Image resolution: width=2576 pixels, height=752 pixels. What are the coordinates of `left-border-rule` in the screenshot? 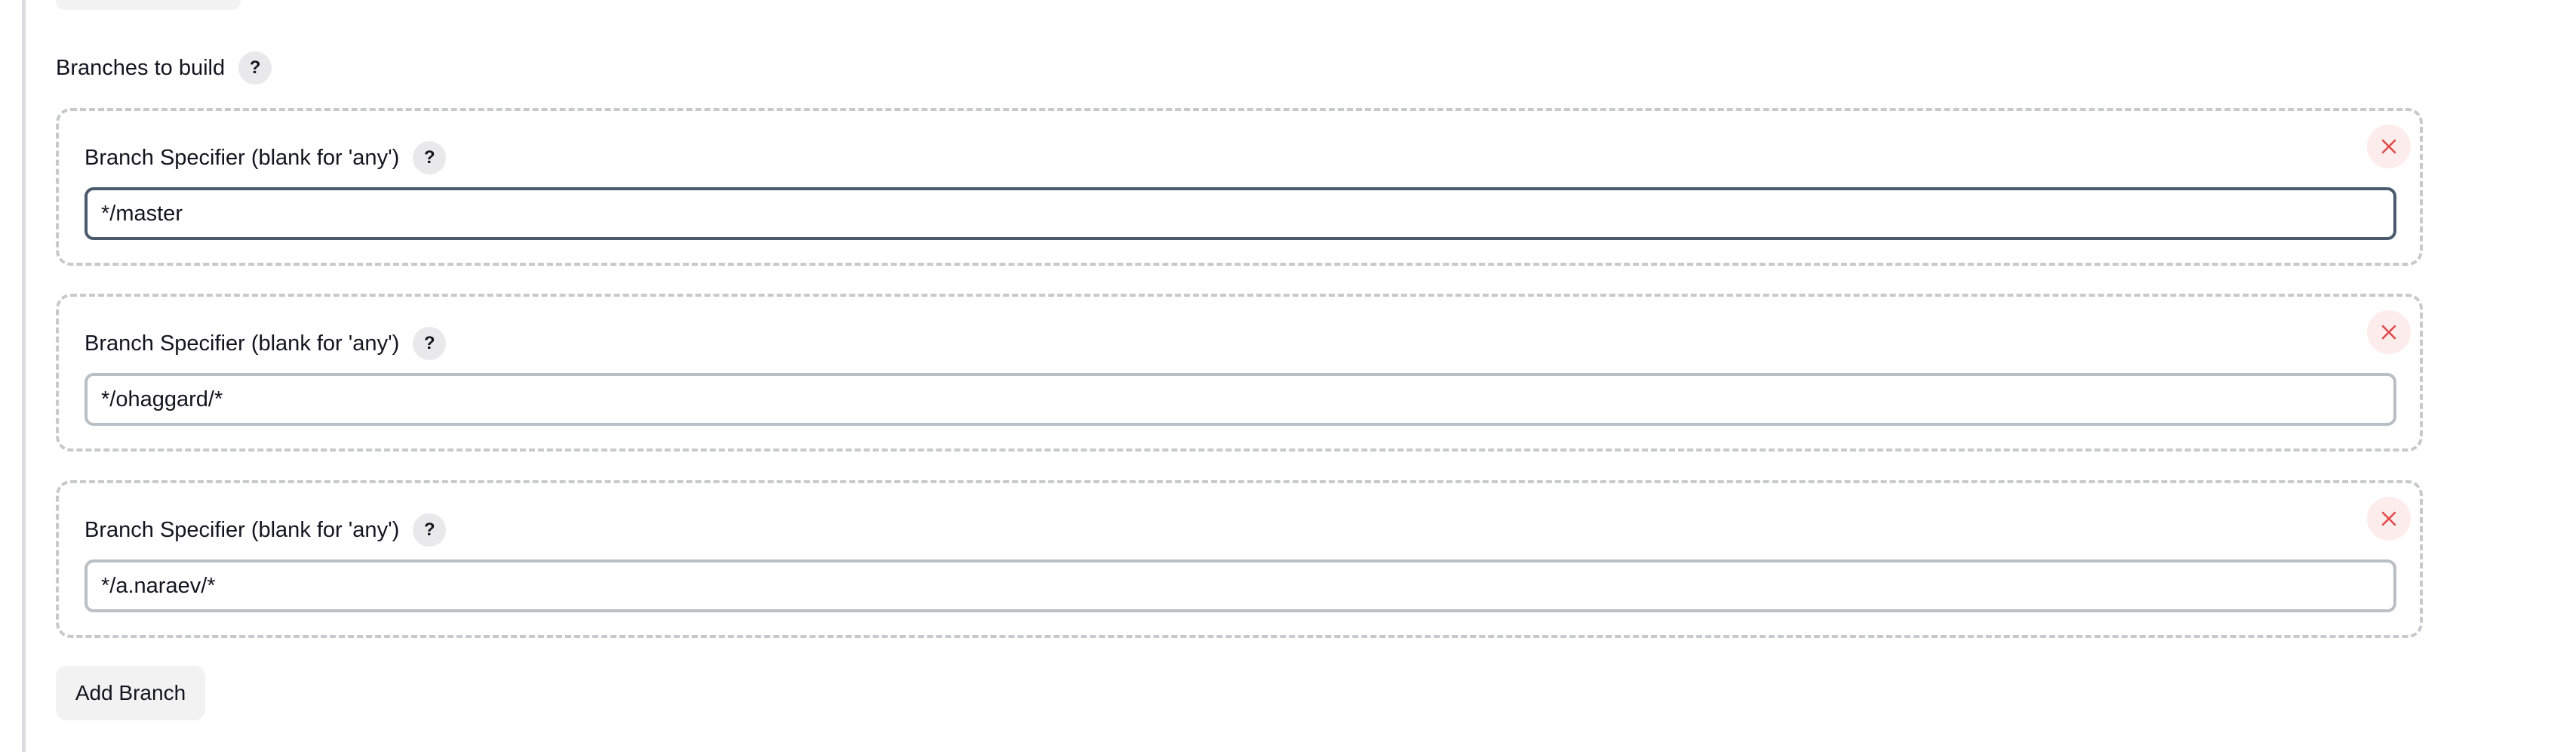 It's located at (24, 376).